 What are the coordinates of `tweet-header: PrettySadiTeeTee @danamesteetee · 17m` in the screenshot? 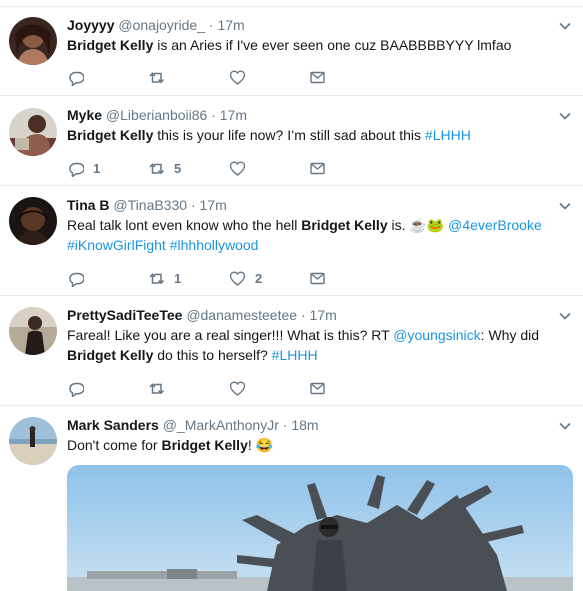 It's located at (202, 315).